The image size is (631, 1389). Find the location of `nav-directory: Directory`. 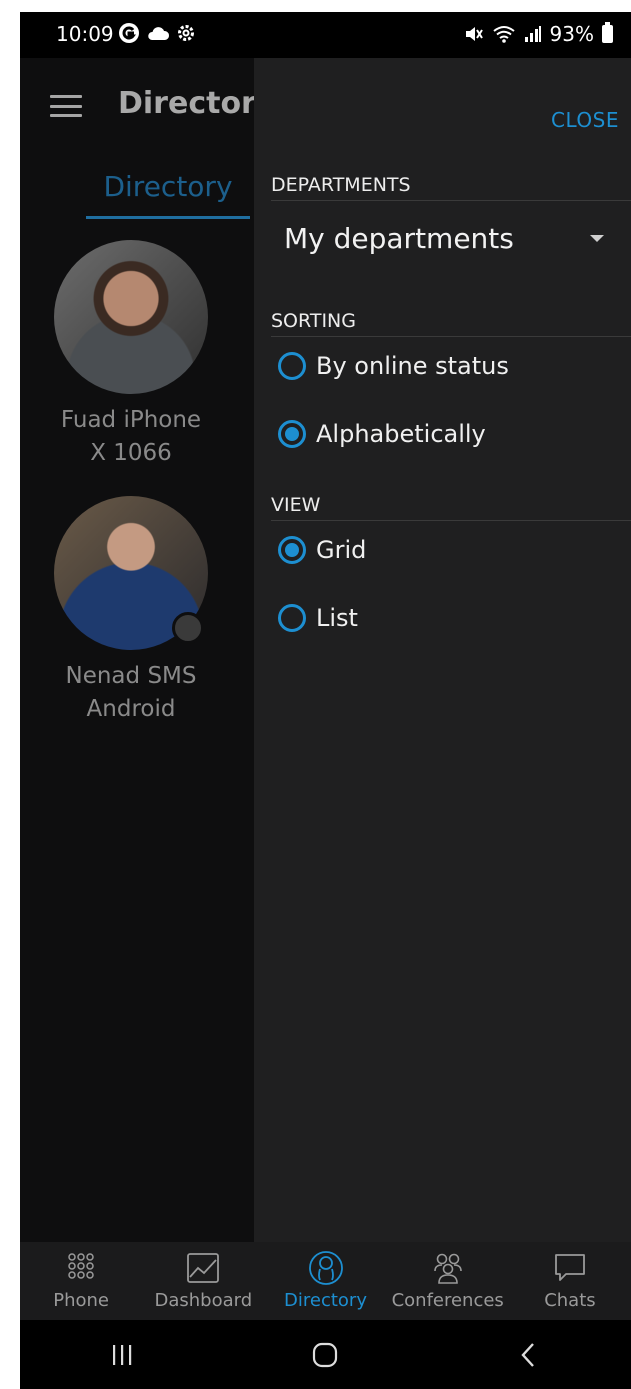

nav-directory: Directory is located at coordinates (325, 1281).